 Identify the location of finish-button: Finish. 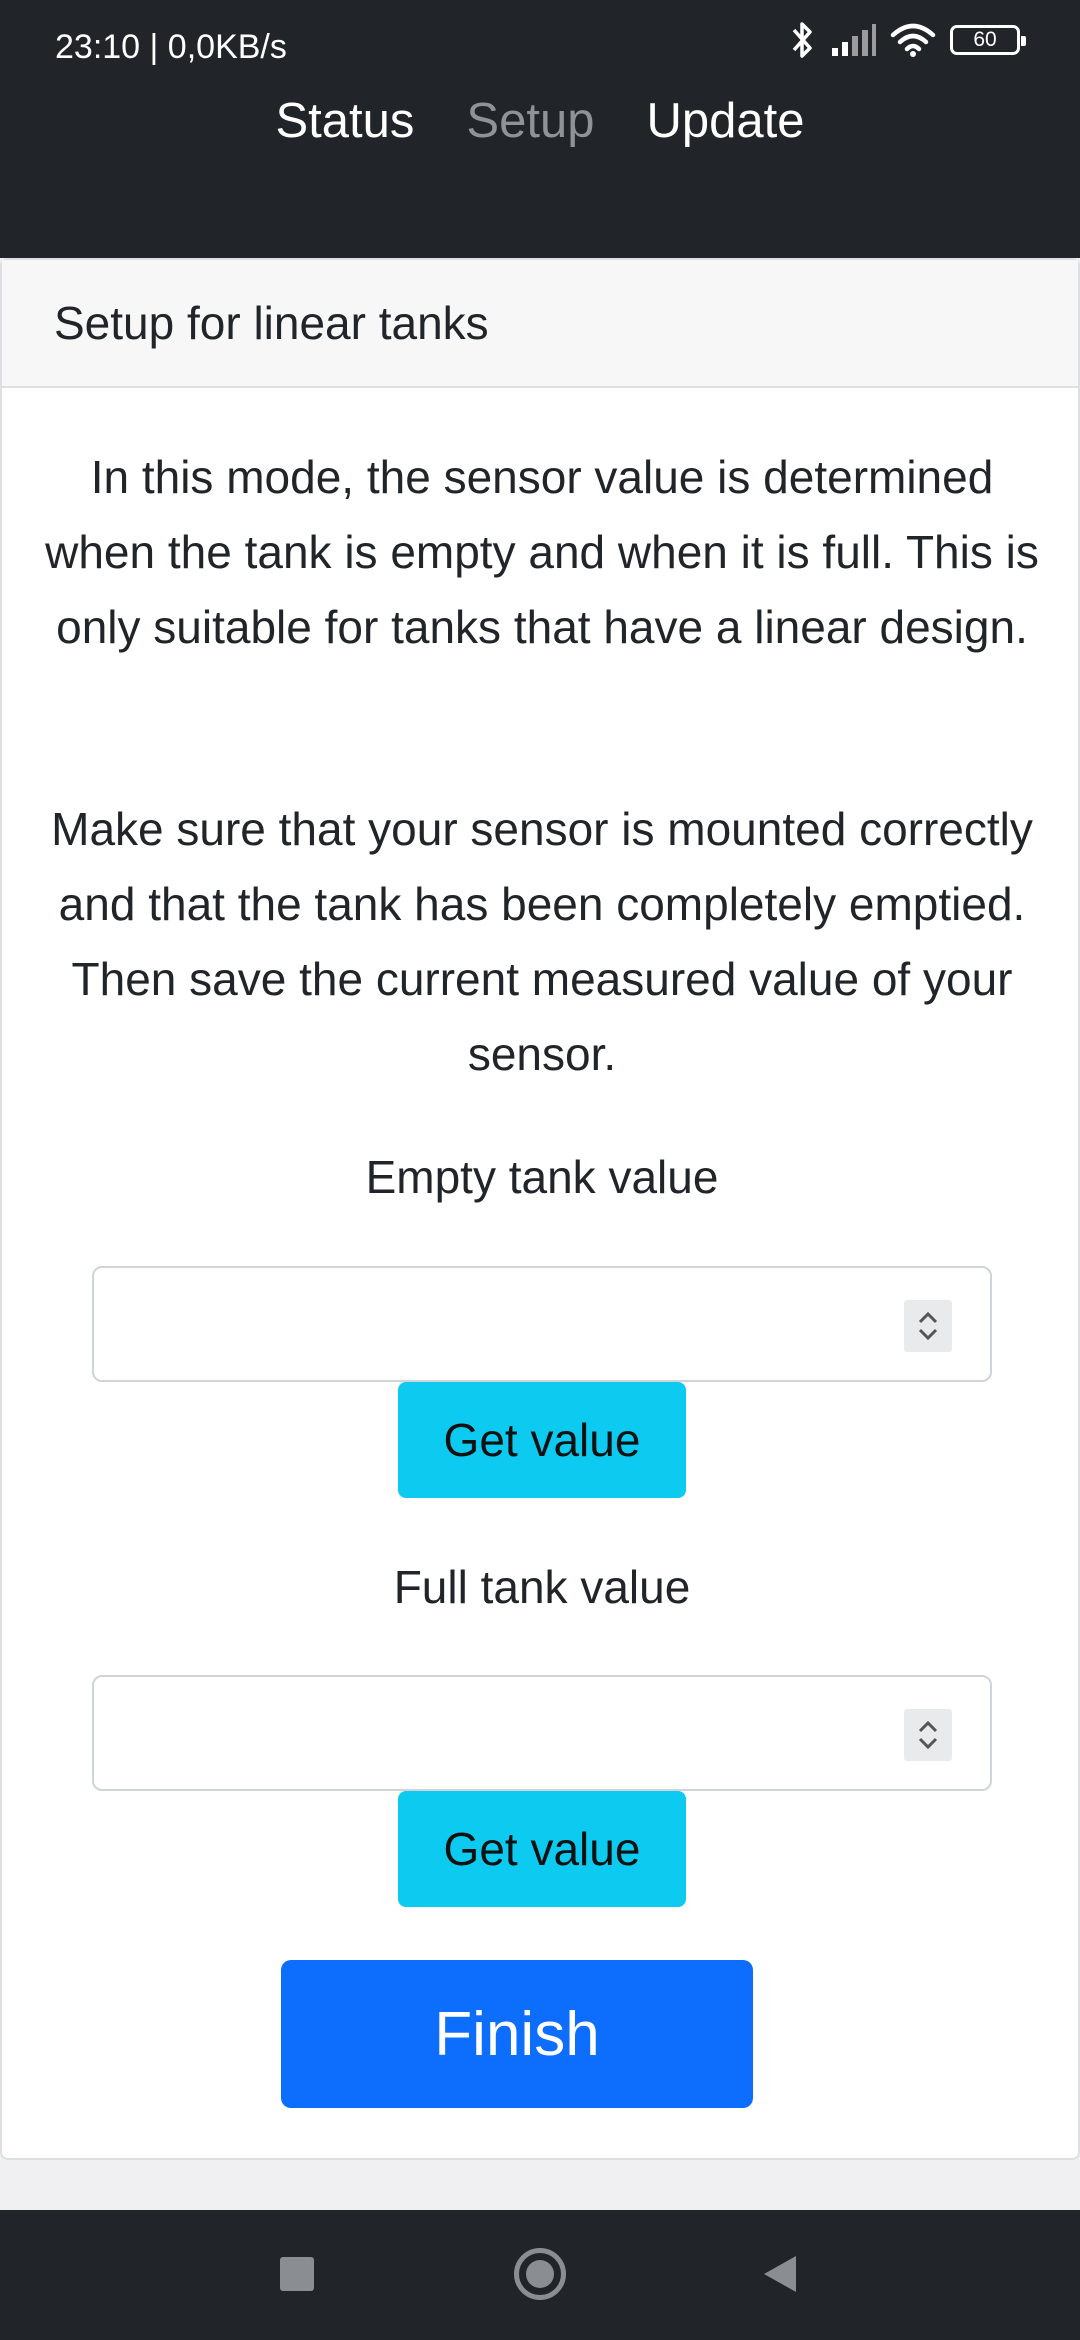
(517, 2034).